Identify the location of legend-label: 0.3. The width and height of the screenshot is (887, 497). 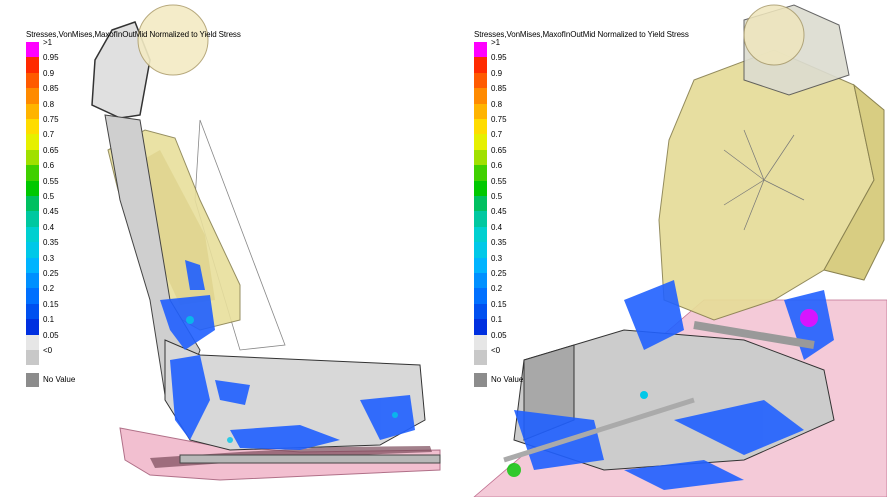
(49, 258).